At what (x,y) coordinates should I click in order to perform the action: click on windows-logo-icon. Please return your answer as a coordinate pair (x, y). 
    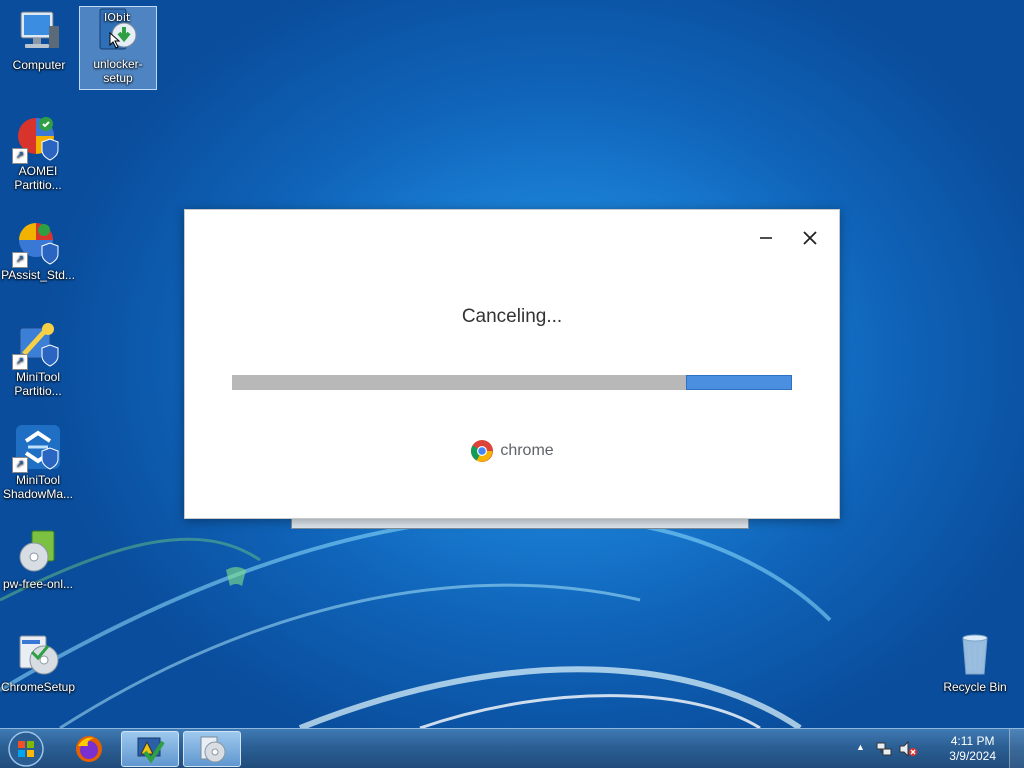
    Looking at the image, I should click on (26, 749).